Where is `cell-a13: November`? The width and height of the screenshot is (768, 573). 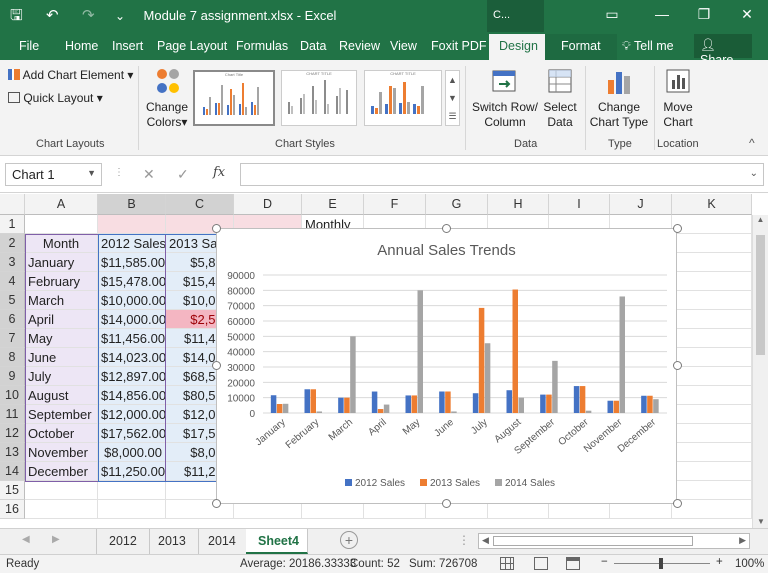
cell-a13: November is located at coordinates (61, 452).